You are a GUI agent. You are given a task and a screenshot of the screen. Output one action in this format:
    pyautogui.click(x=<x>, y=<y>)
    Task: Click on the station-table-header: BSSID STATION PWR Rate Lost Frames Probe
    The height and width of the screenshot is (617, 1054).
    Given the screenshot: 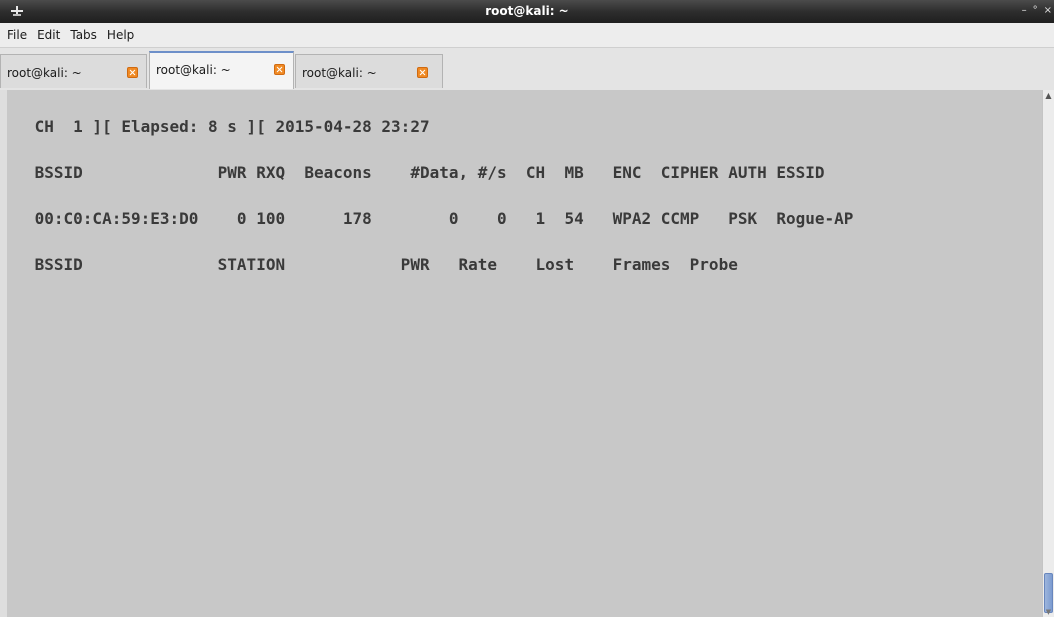 What is the action you would take?
    pyautogui.click(x=381, y=264)
    